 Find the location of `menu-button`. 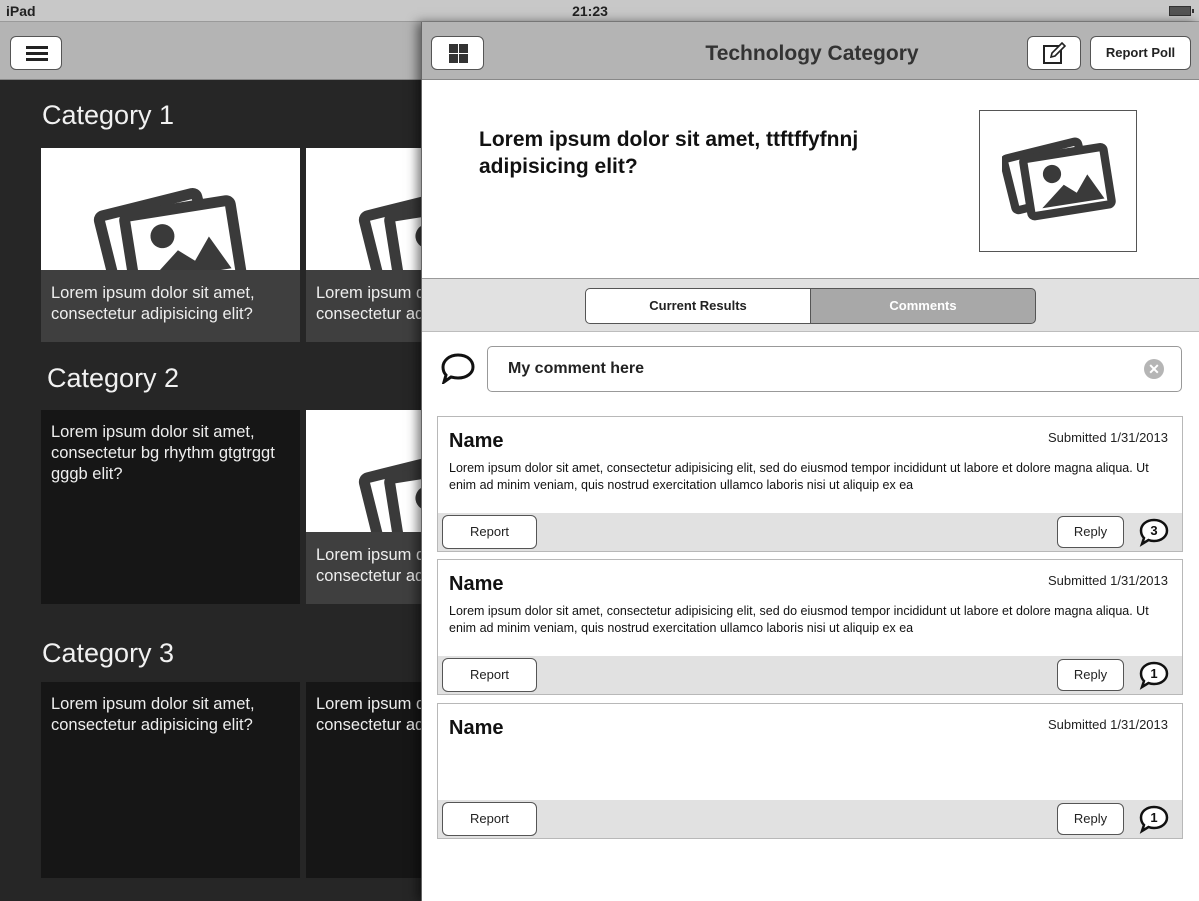

menu-button is located at coordinates (36, 53).